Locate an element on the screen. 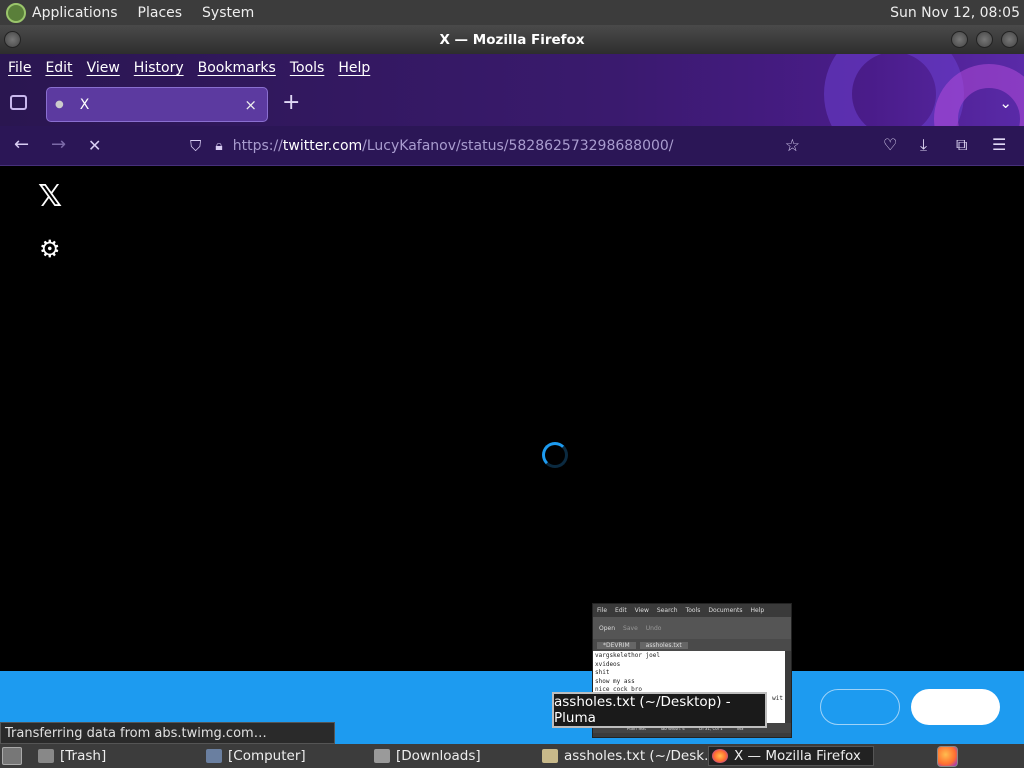 The width and height of the screenshot is (1024, 768). signup-button is located at coordinates (955, 707).